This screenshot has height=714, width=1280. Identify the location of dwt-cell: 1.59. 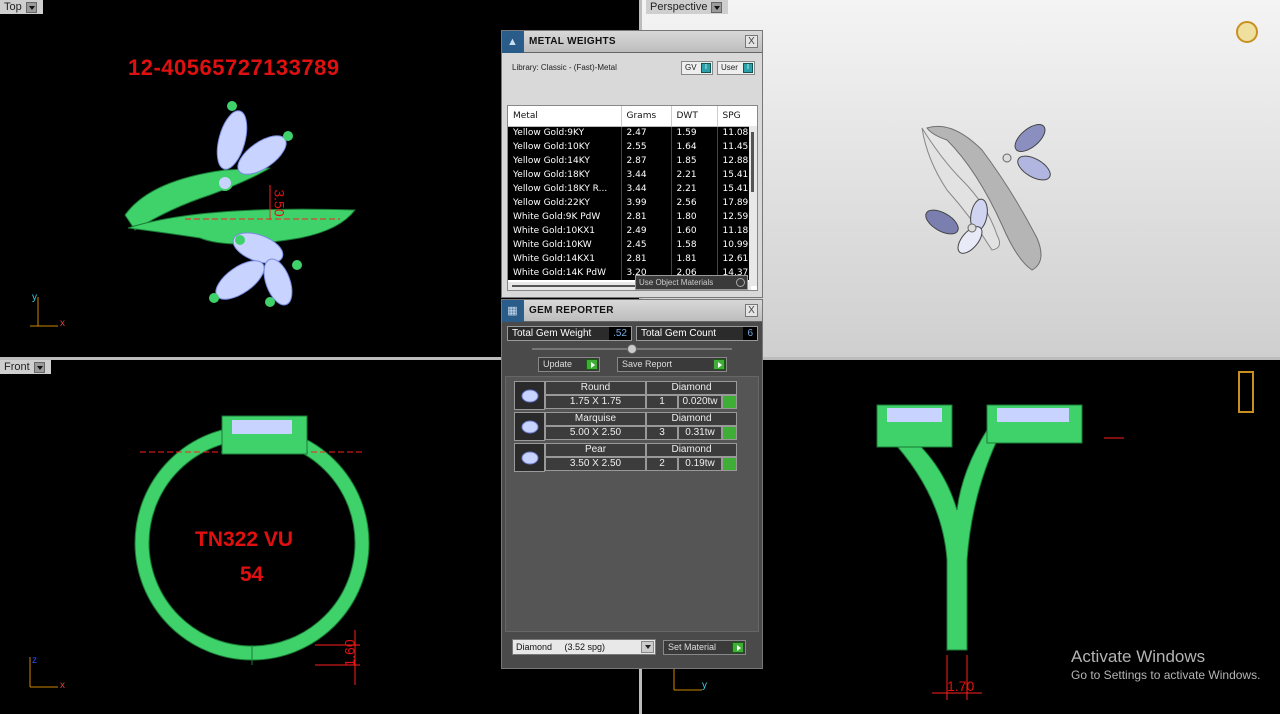
(694, 133).